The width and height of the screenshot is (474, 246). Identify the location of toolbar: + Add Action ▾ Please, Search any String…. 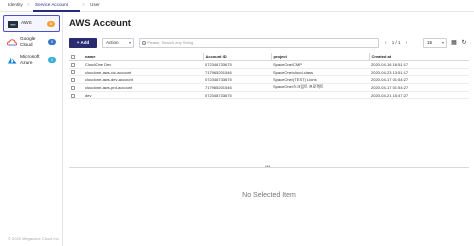
(269, 43).